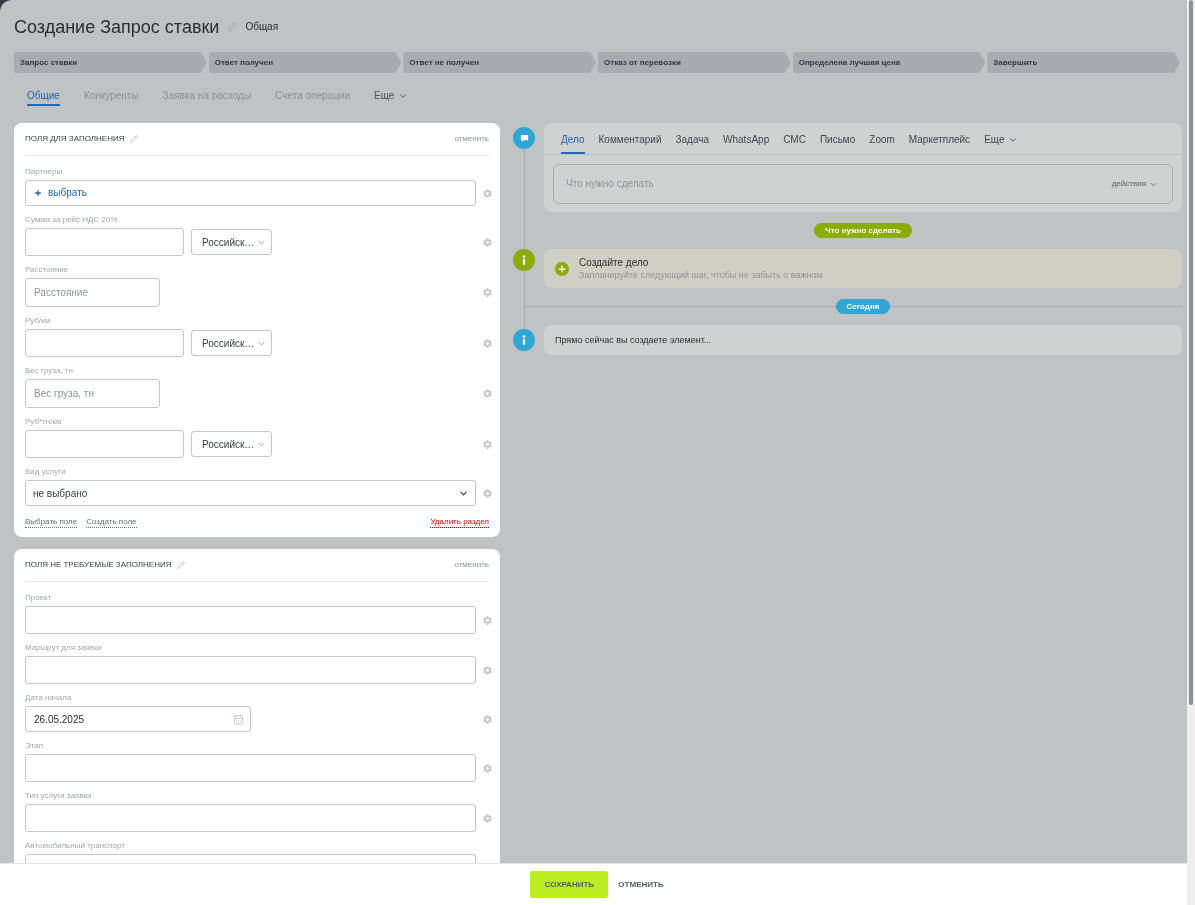 The height and width of the screenshot is (905, 1195). I want to click on scrollbar-thumb, so click(1191, 352).